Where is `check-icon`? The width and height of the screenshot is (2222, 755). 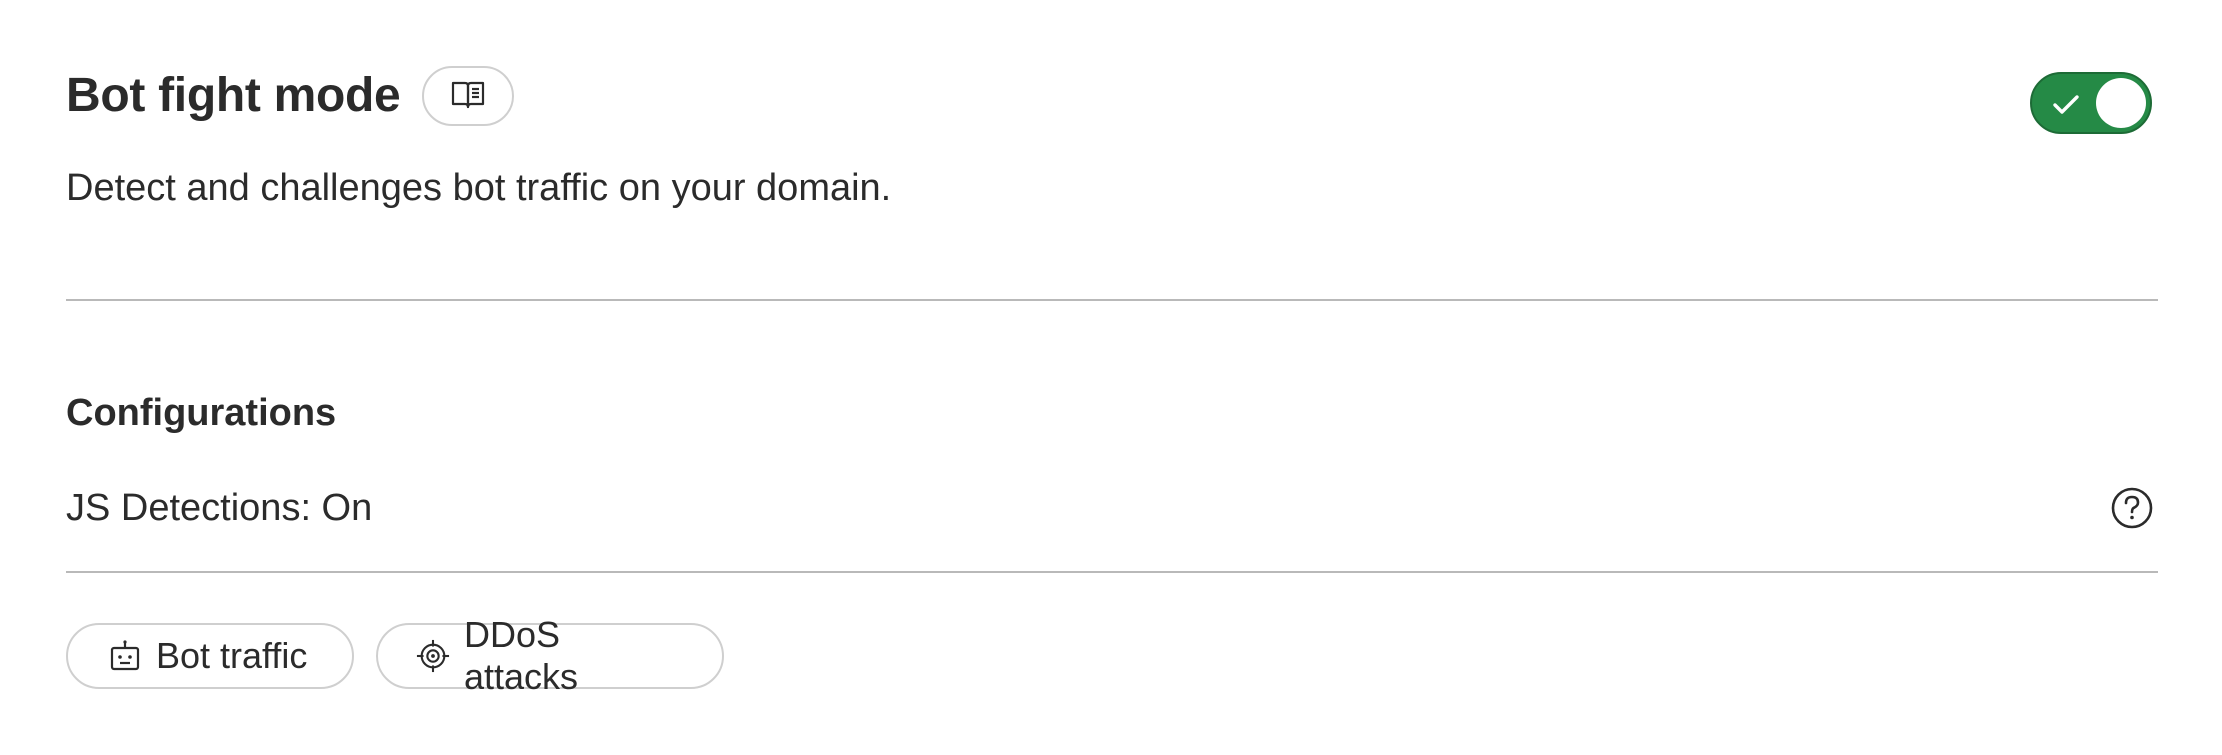 check-icon is located at coordinates (2066, 104).